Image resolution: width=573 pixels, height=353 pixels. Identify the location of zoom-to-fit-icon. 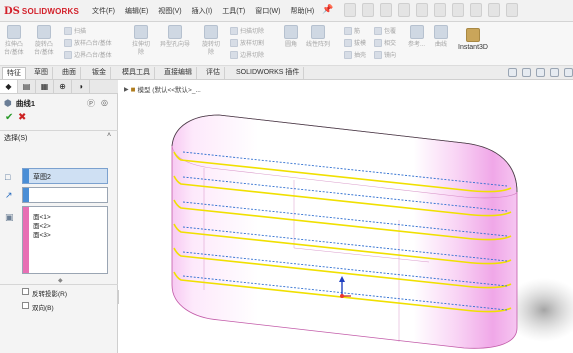
(512, 72).